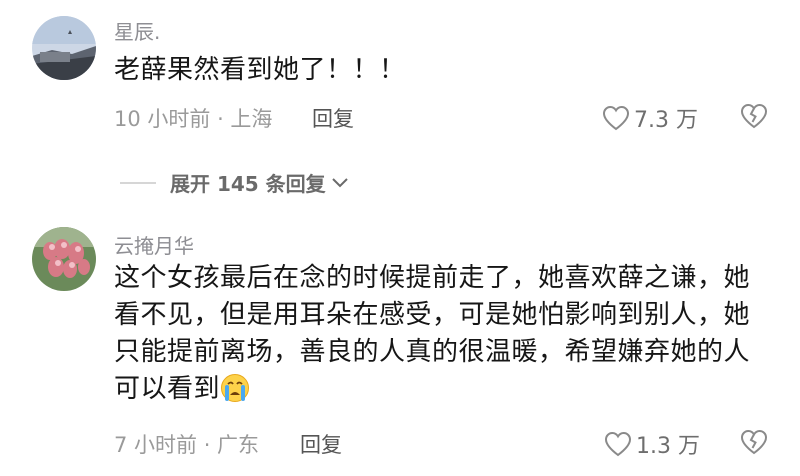  I want to click on comment-username: 云掩月华, so click(154, 244).